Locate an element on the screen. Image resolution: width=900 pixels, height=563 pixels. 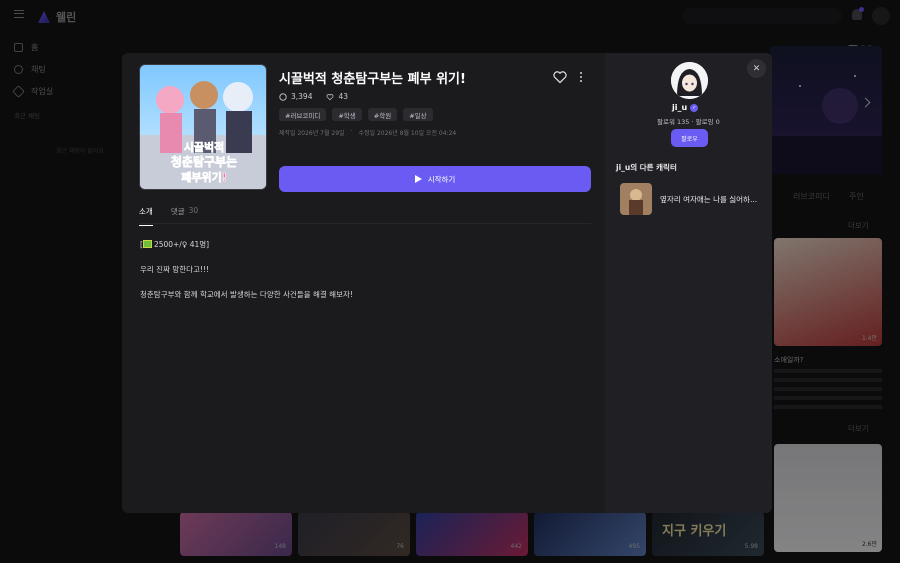
chat-bubble-icon is located at coordinates (283, 96).